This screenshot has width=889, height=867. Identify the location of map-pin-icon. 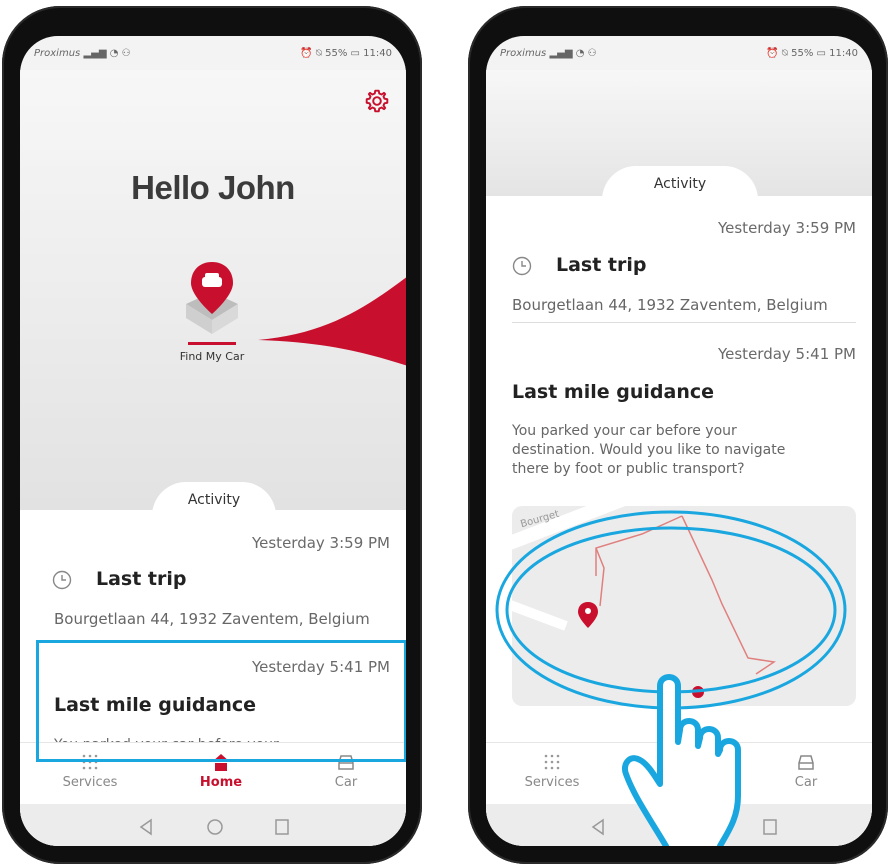
(212, 303).